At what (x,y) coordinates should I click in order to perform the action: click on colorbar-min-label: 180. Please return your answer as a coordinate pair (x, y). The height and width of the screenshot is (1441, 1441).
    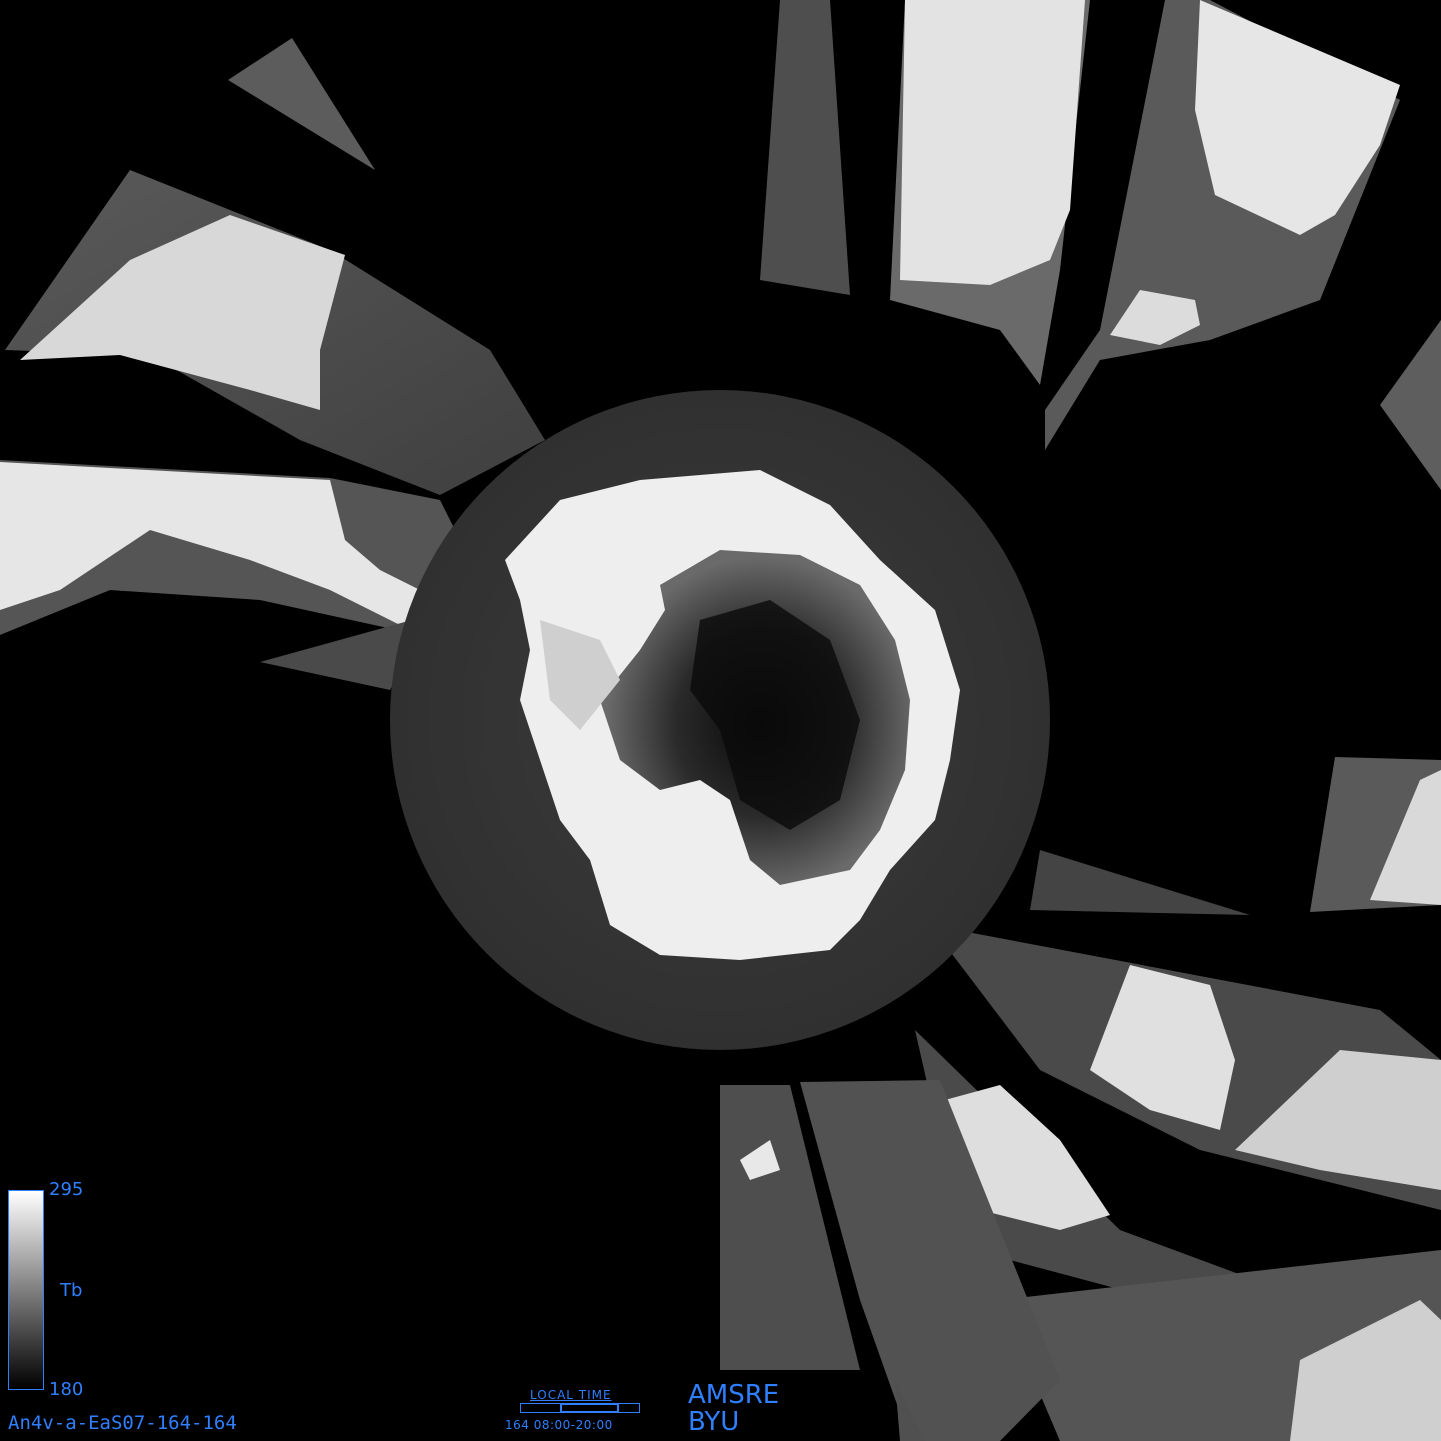
    Looking at the image, I should click on (66, 1389).